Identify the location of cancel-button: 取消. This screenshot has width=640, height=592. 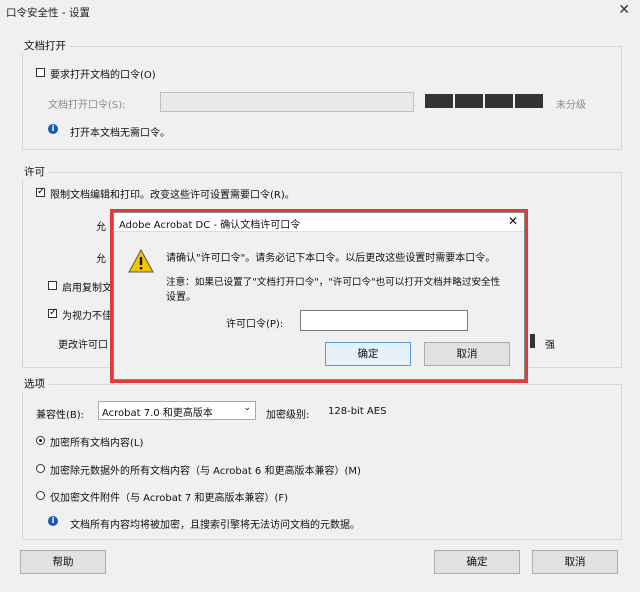
(575, 562).